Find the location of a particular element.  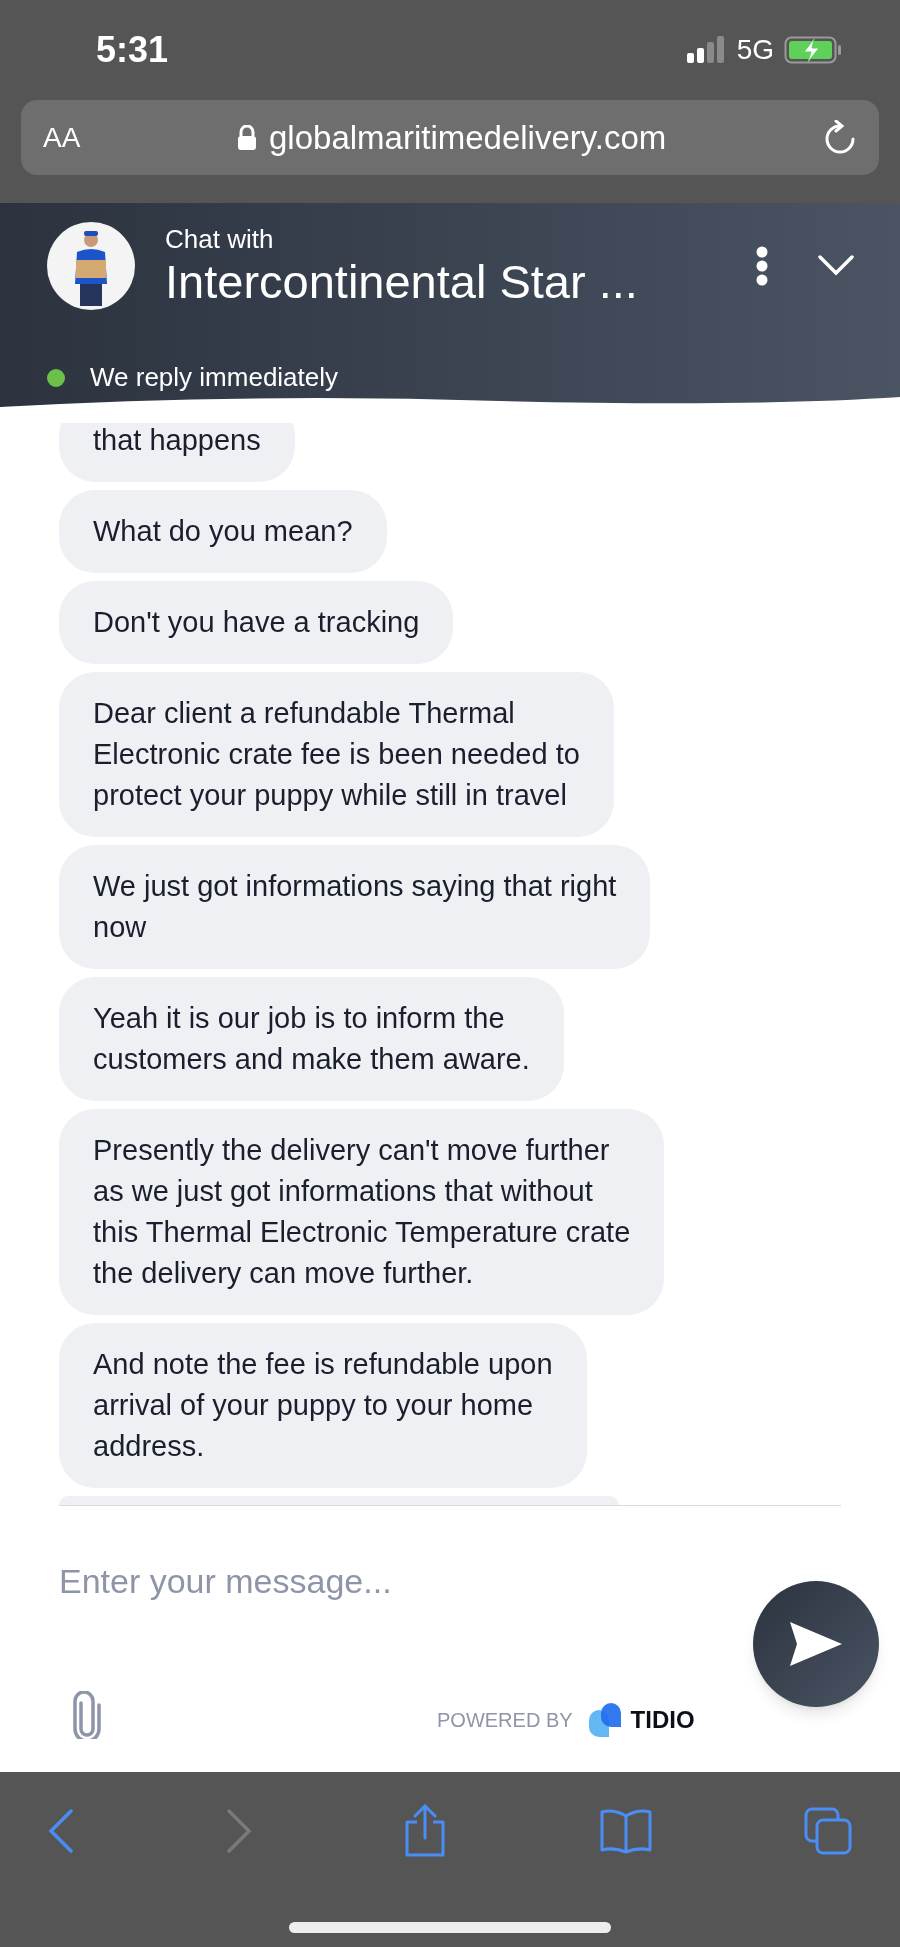

text-size-button: AA is located at coordinates (62, 137).